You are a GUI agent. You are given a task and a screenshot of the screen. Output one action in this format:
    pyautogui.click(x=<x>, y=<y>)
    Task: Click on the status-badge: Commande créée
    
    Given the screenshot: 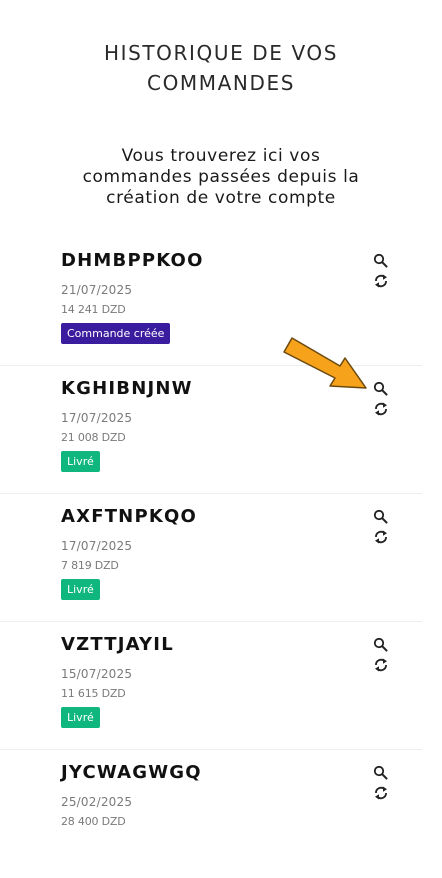 What is the action you would take?
    pyautogui.click(x=116, y=333)
    